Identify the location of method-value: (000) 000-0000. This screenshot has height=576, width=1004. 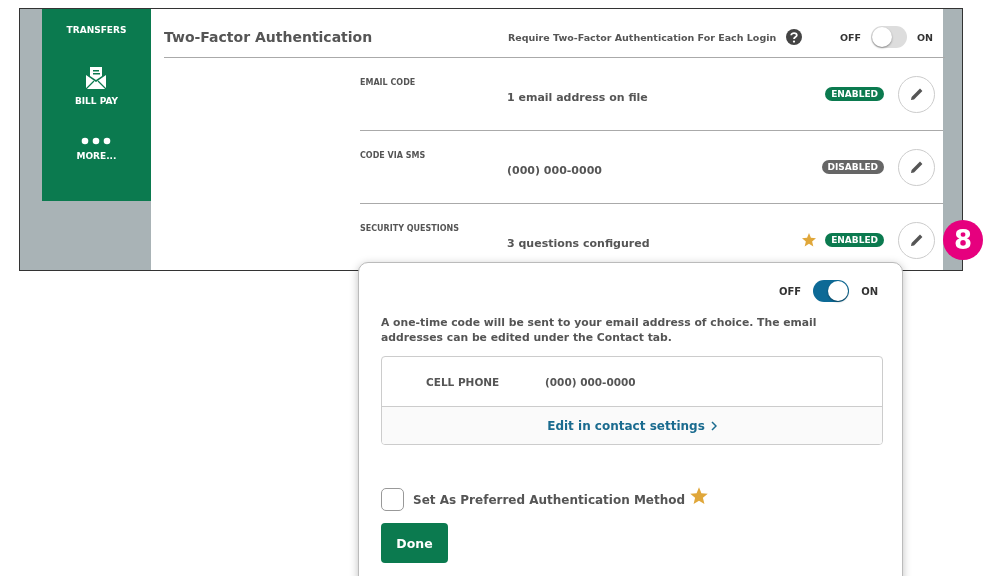
(554, 170).